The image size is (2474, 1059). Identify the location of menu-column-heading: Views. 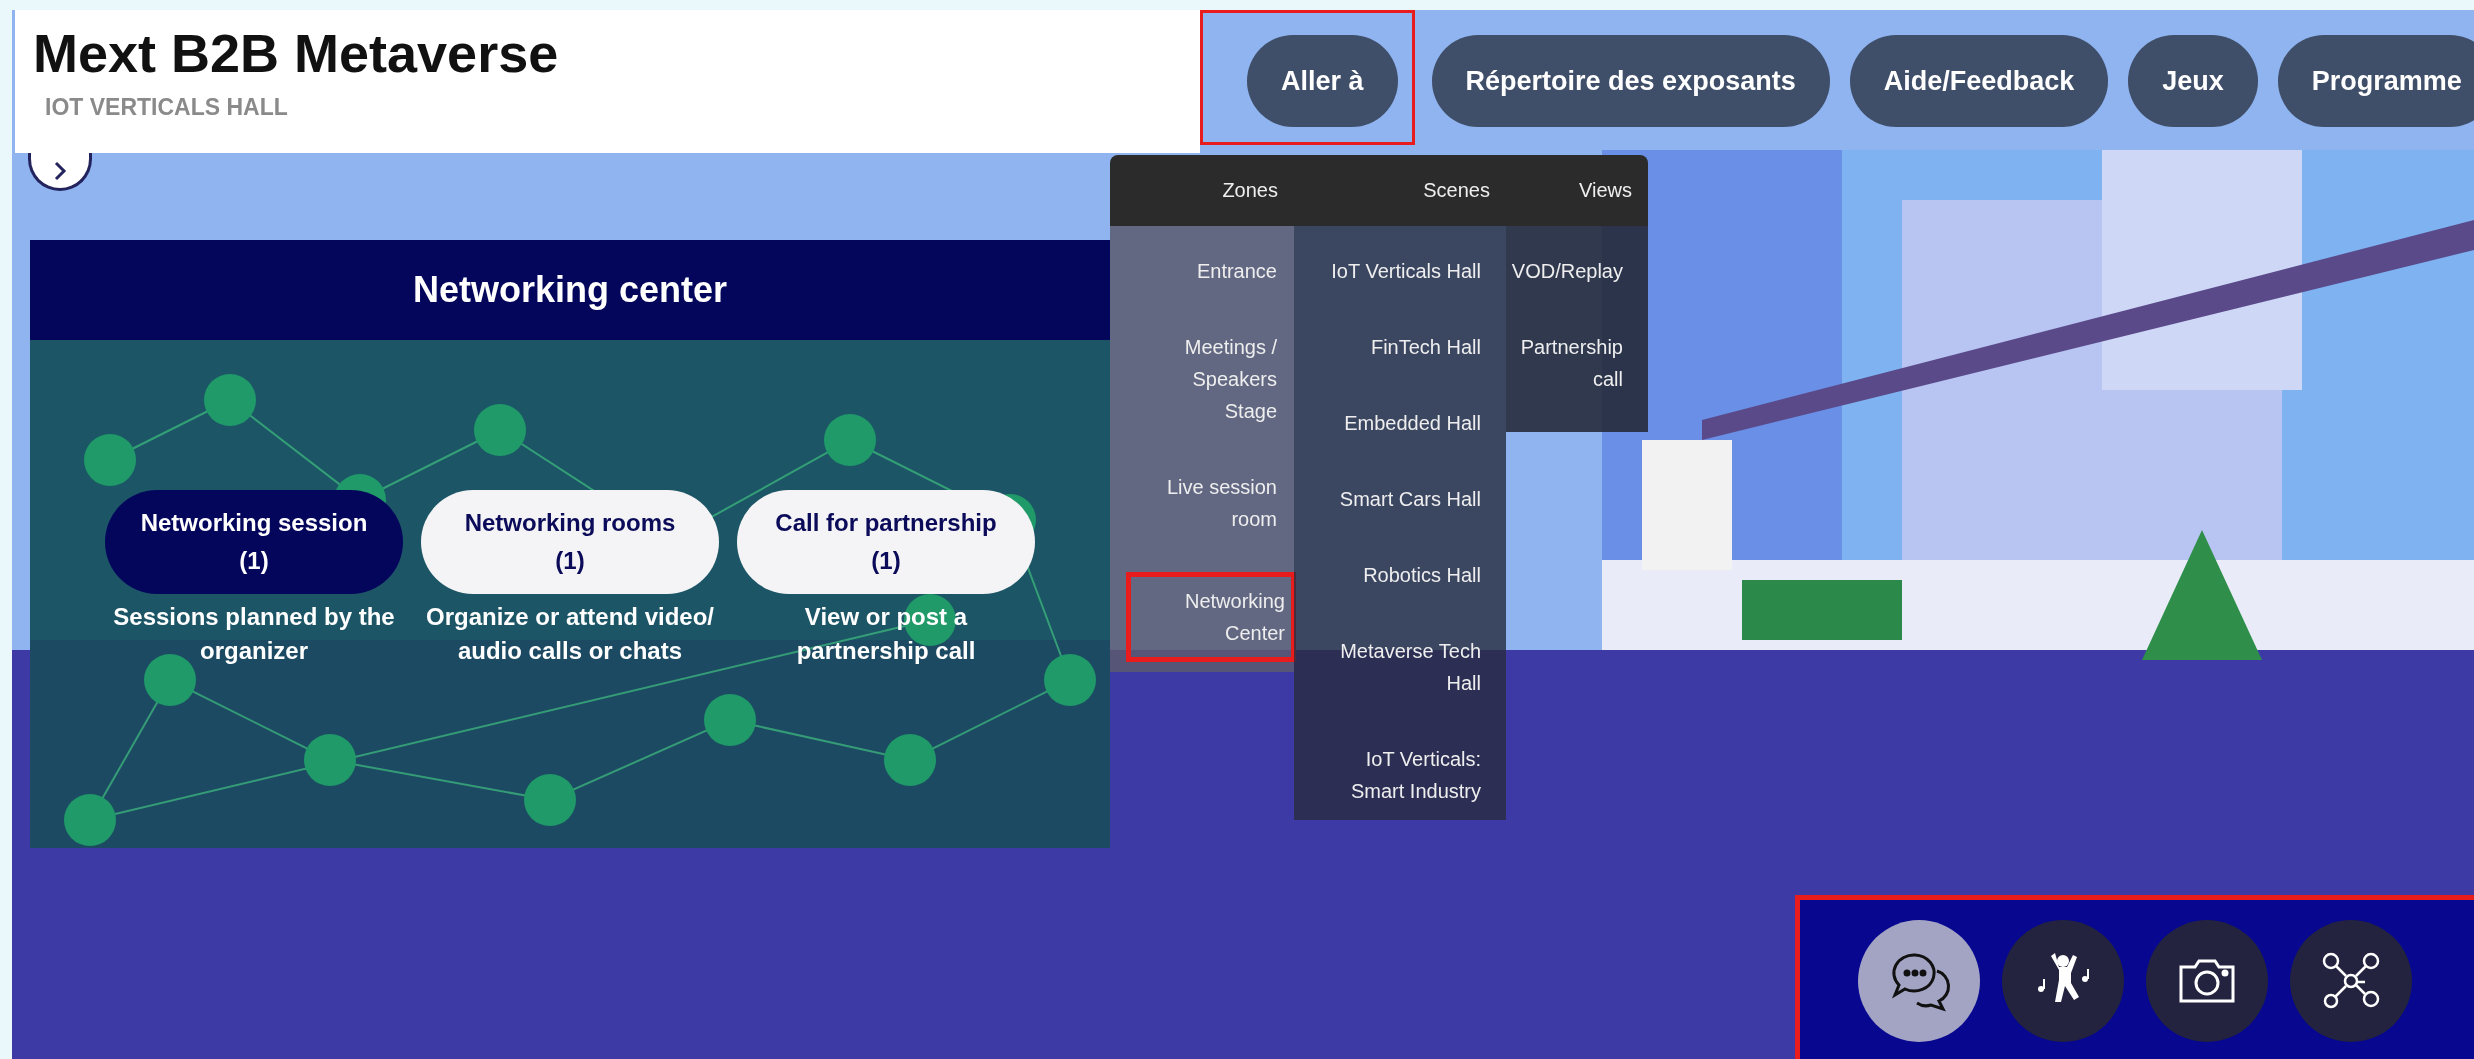
(1577, 190).